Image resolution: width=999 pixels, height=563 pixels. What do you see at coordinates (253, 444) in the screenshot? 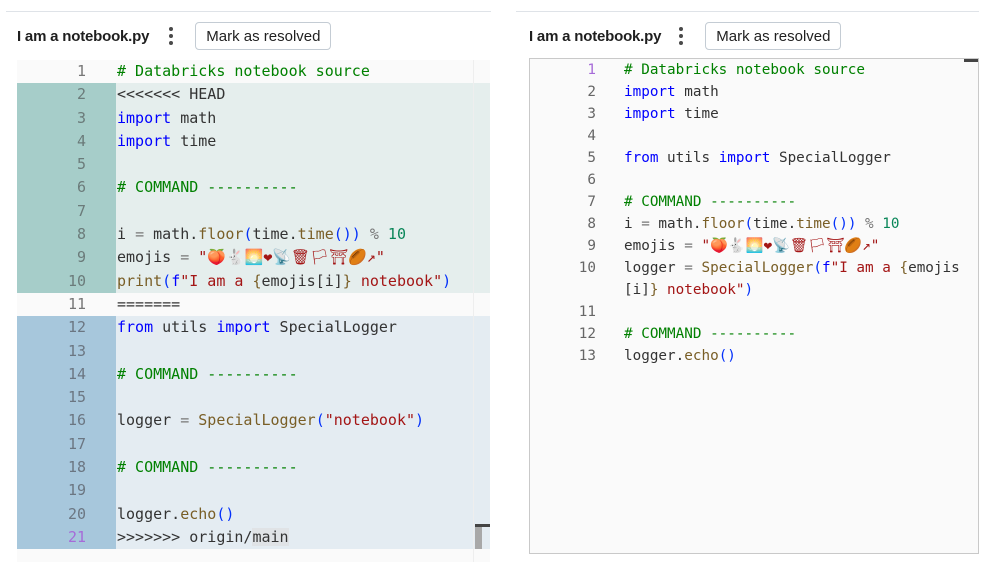
I see `code-line: 17` at bounding box center [253, 444].